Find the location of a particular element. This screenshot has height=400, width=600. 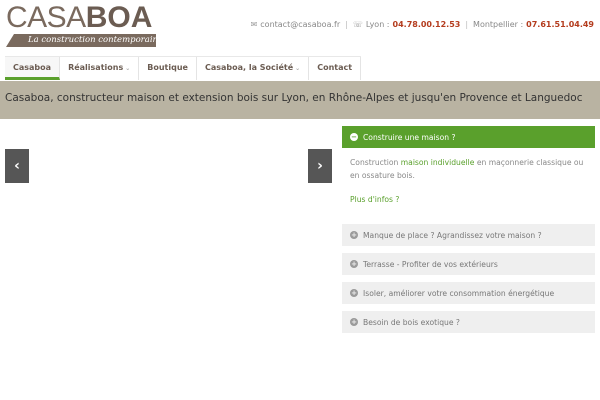

logo-tagline: La construction contemporaine is located at coordinates (96, 40).